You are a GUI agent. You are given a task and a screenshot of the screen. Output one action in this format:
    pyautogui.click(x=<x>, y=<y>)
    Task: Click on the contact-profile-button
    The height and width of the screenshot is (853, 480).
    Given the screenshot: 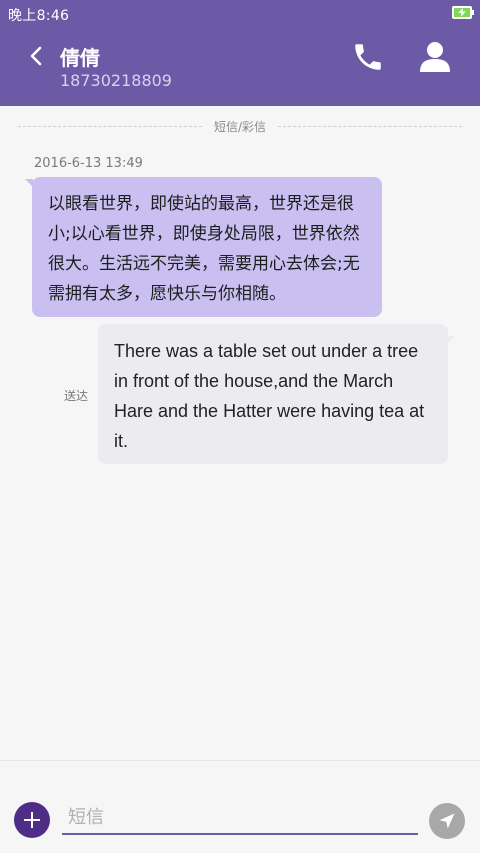 What is the action you would take?
    pyautogui.click(x=435, y=56)
    